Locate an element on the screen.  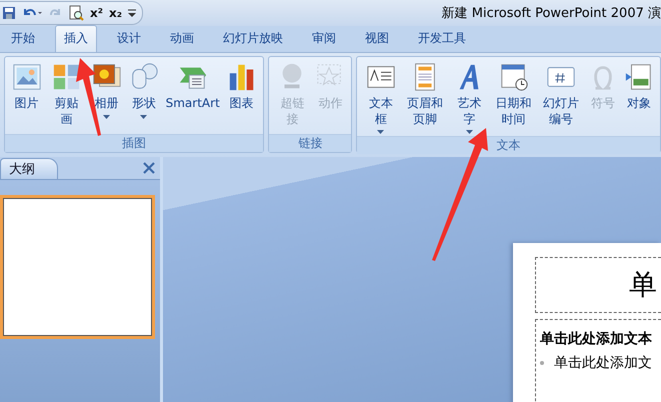
bullet-icon is located at coordinates (542, 363).